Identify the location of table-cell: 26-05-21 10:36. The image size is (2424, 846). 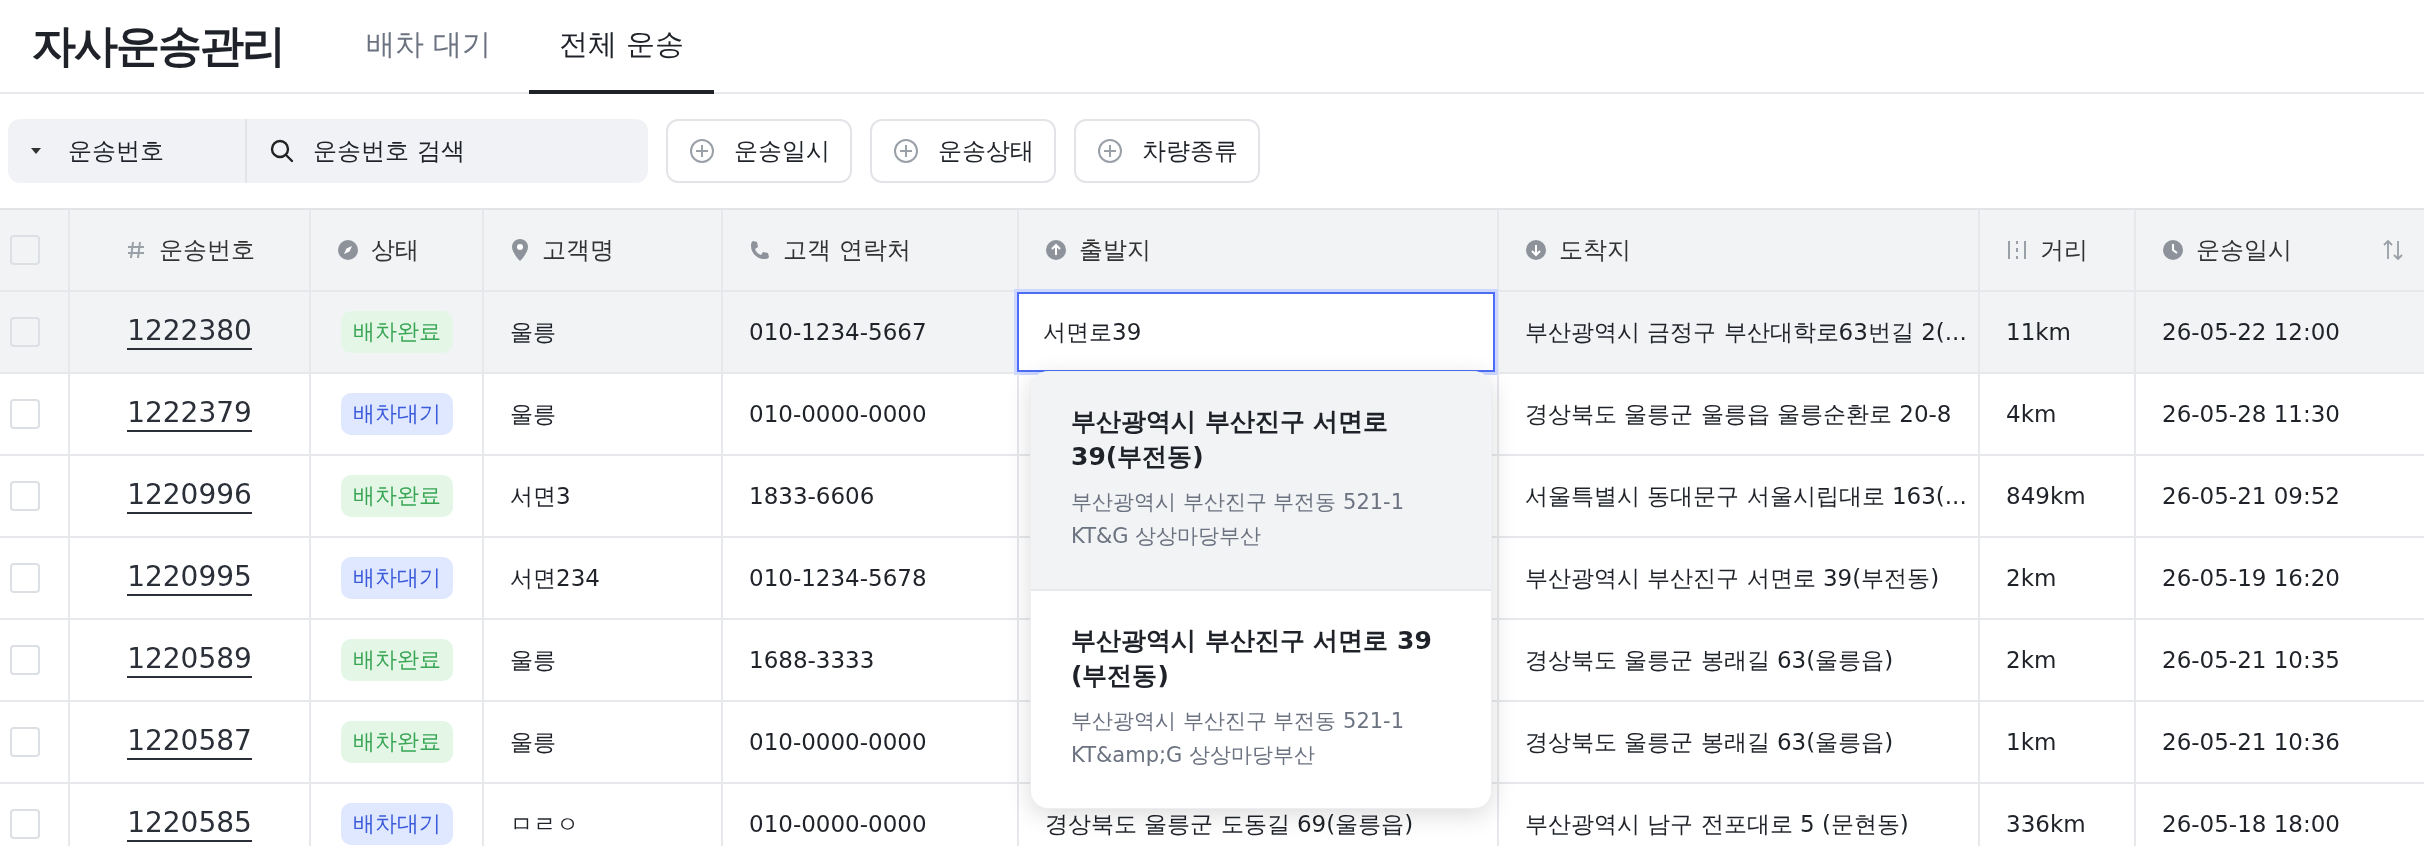
(2251, 742).